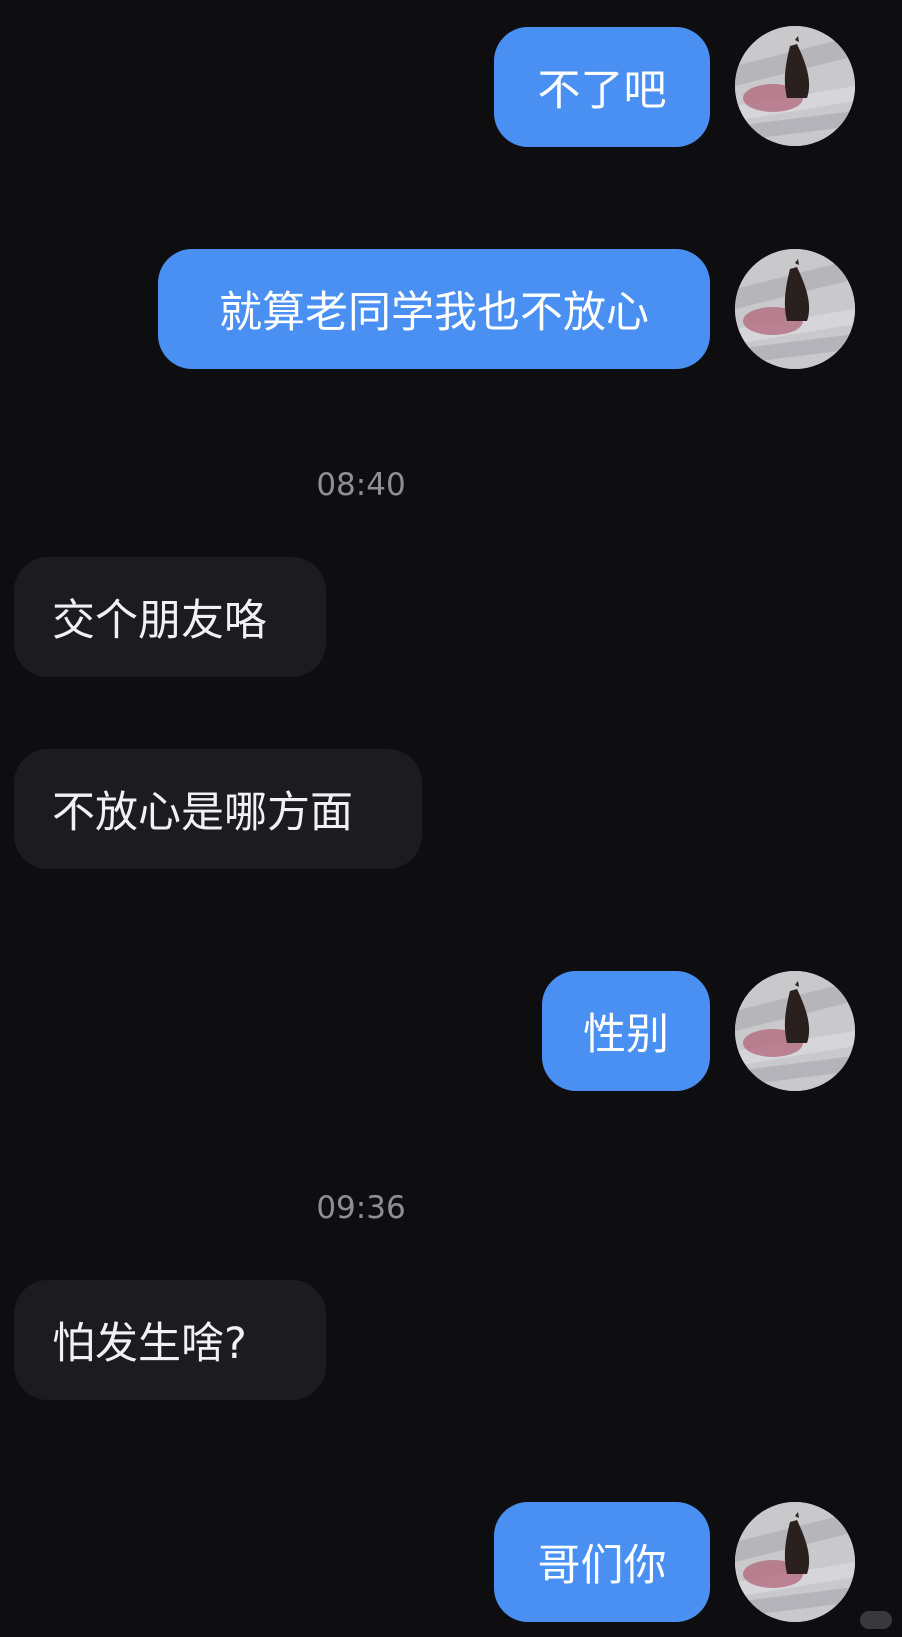 The width and height of the screenshot is (902, 1637). I want to click on message-bubble-sent: 性别, so click(626, 1031).